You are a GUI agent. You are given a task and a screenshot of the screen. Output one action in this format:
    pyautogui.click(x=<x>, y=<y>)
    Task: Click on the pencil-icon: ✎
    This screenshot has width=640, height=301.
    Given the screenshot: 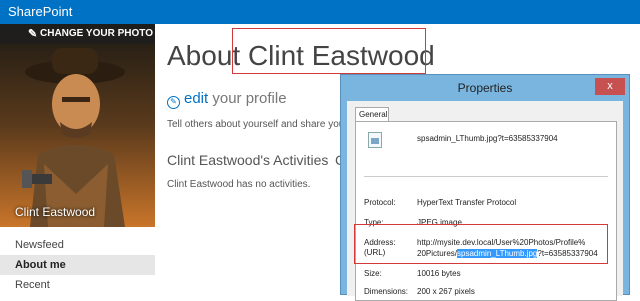 What is the action you would take?
    pyautogui.click(x=33, y=34)
    